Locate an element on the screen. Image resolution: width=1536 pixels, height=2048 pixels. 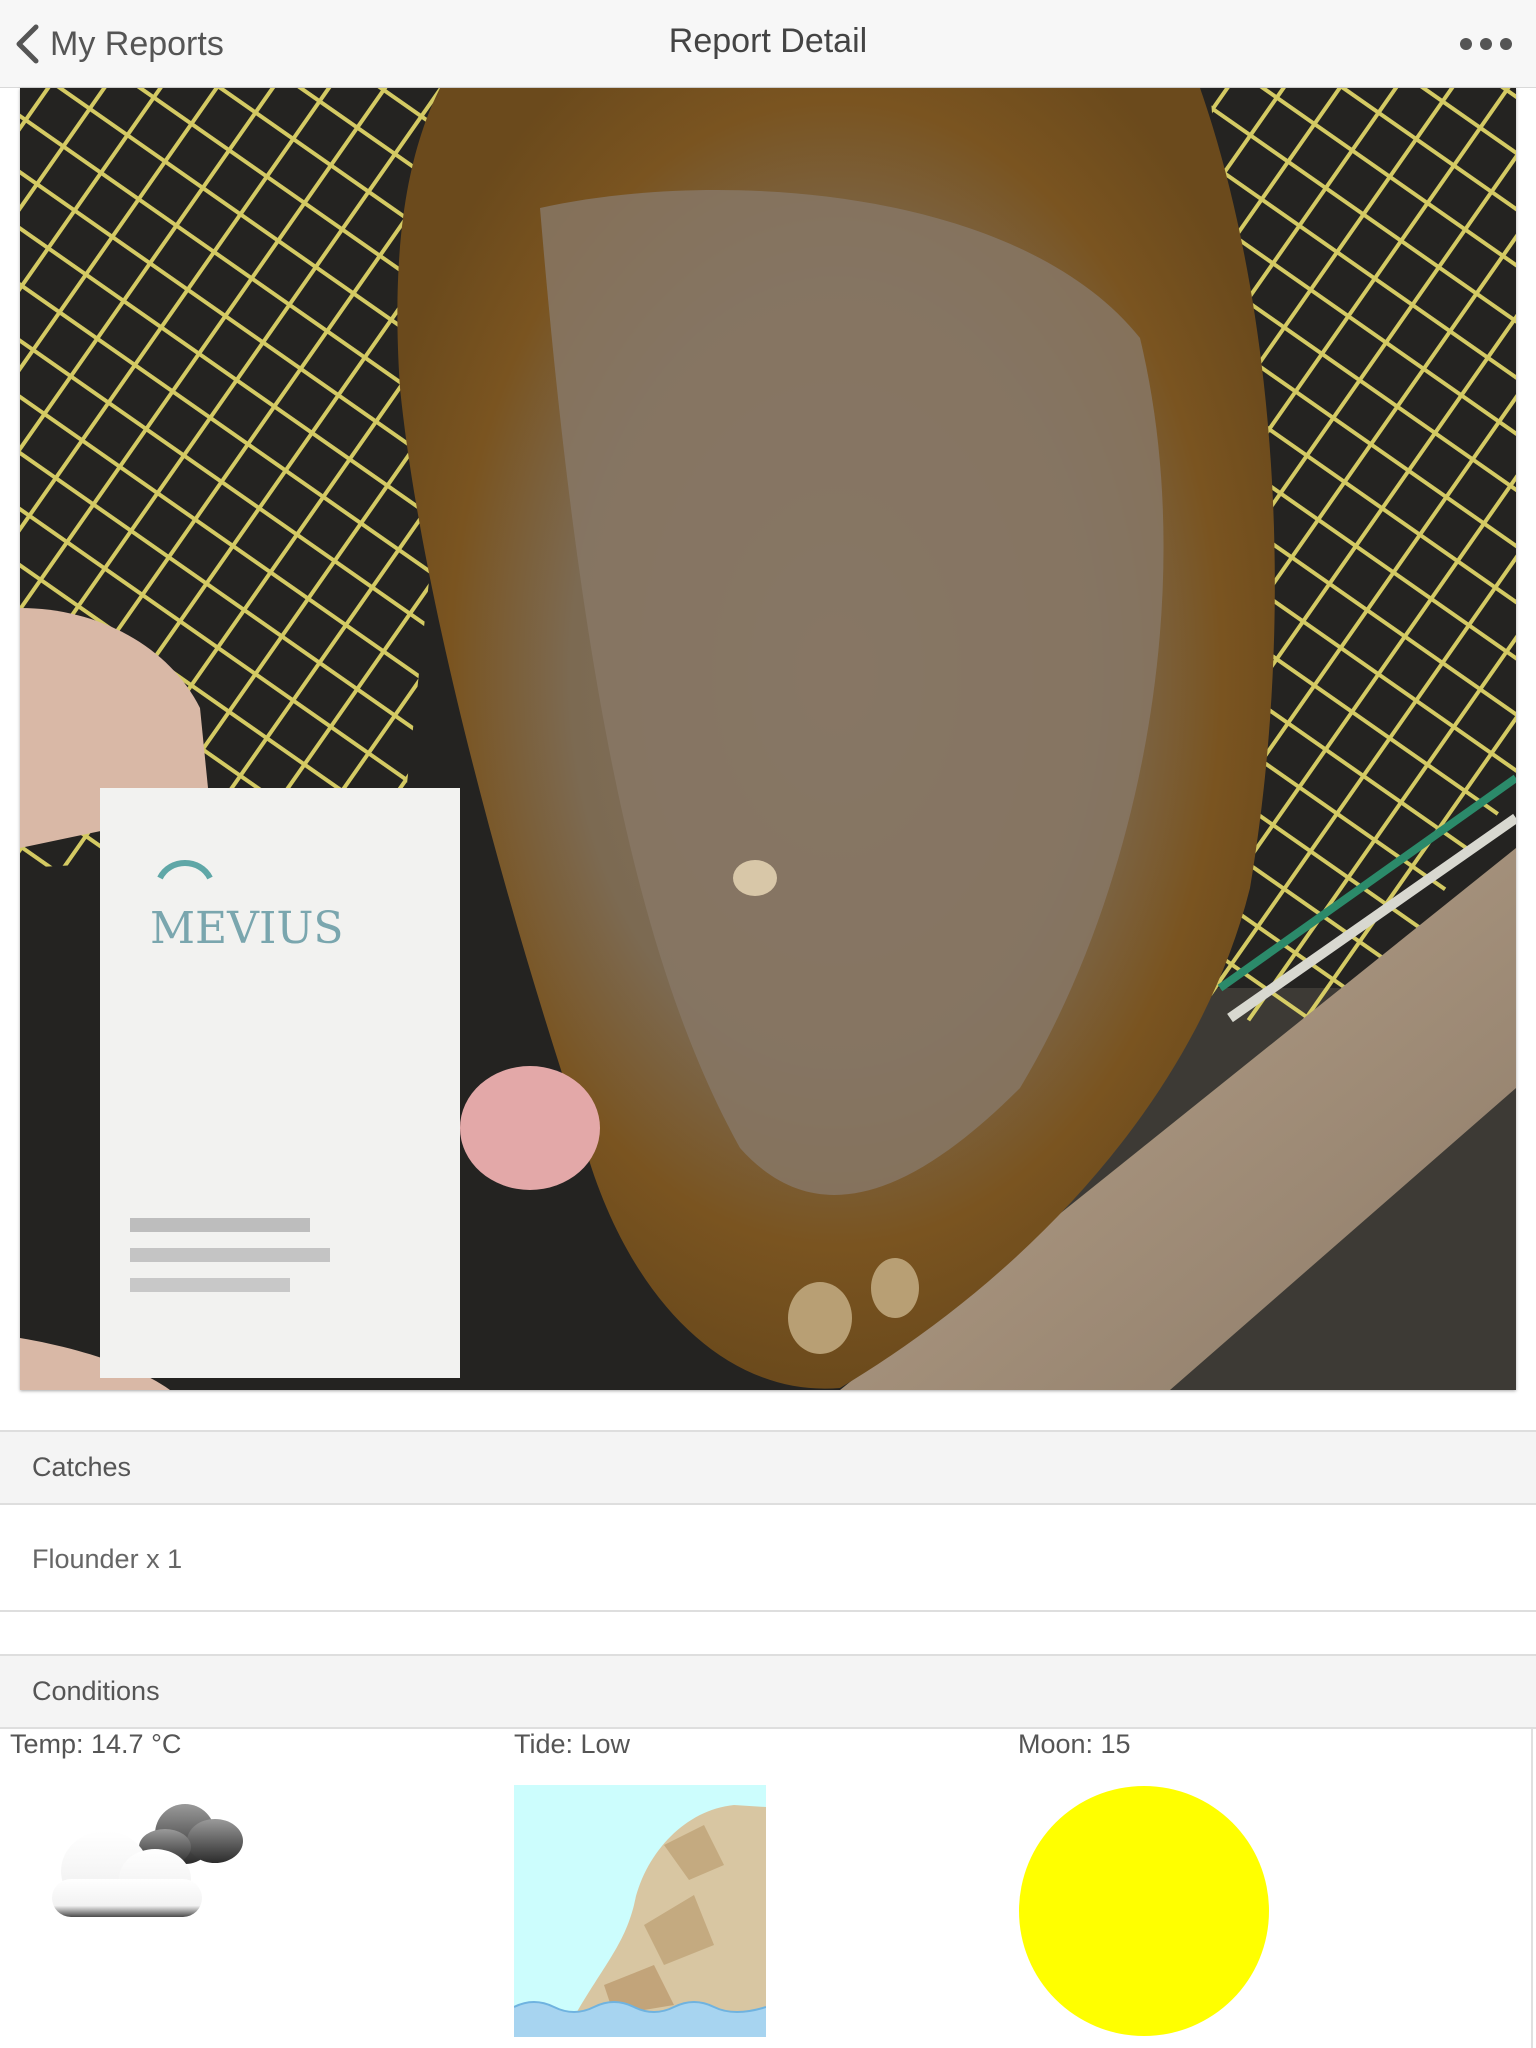
conditions-right-border is located at coordinates (1532, 1888).